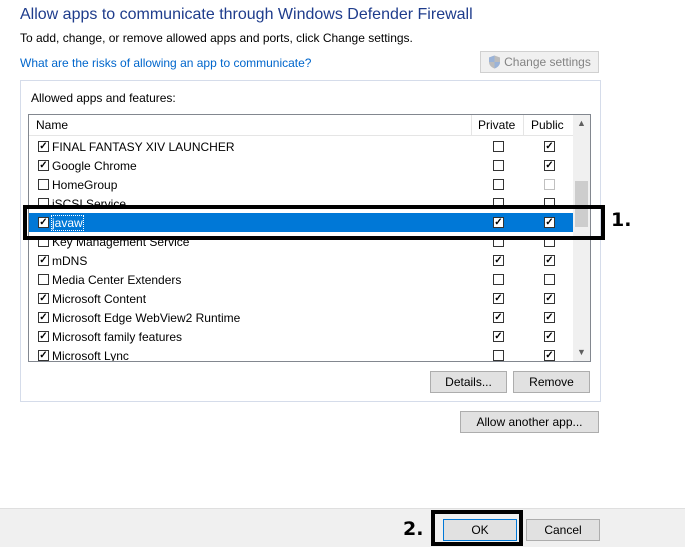 The width and height of the screenshot is (685, 547). I want to click on app-name: Microsoft family features, so click(117, 337).